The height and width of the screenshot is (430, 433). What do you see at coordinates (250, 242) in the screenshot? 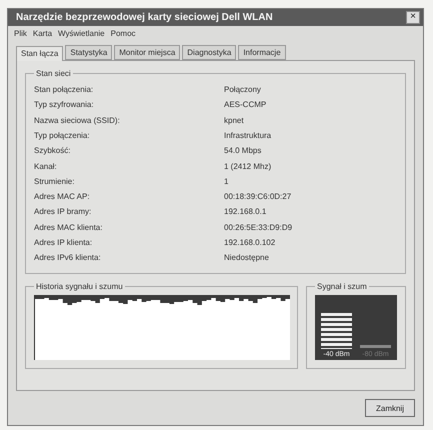
I see `field-value: 192.168.0.102` at bounding box center [250, 242].